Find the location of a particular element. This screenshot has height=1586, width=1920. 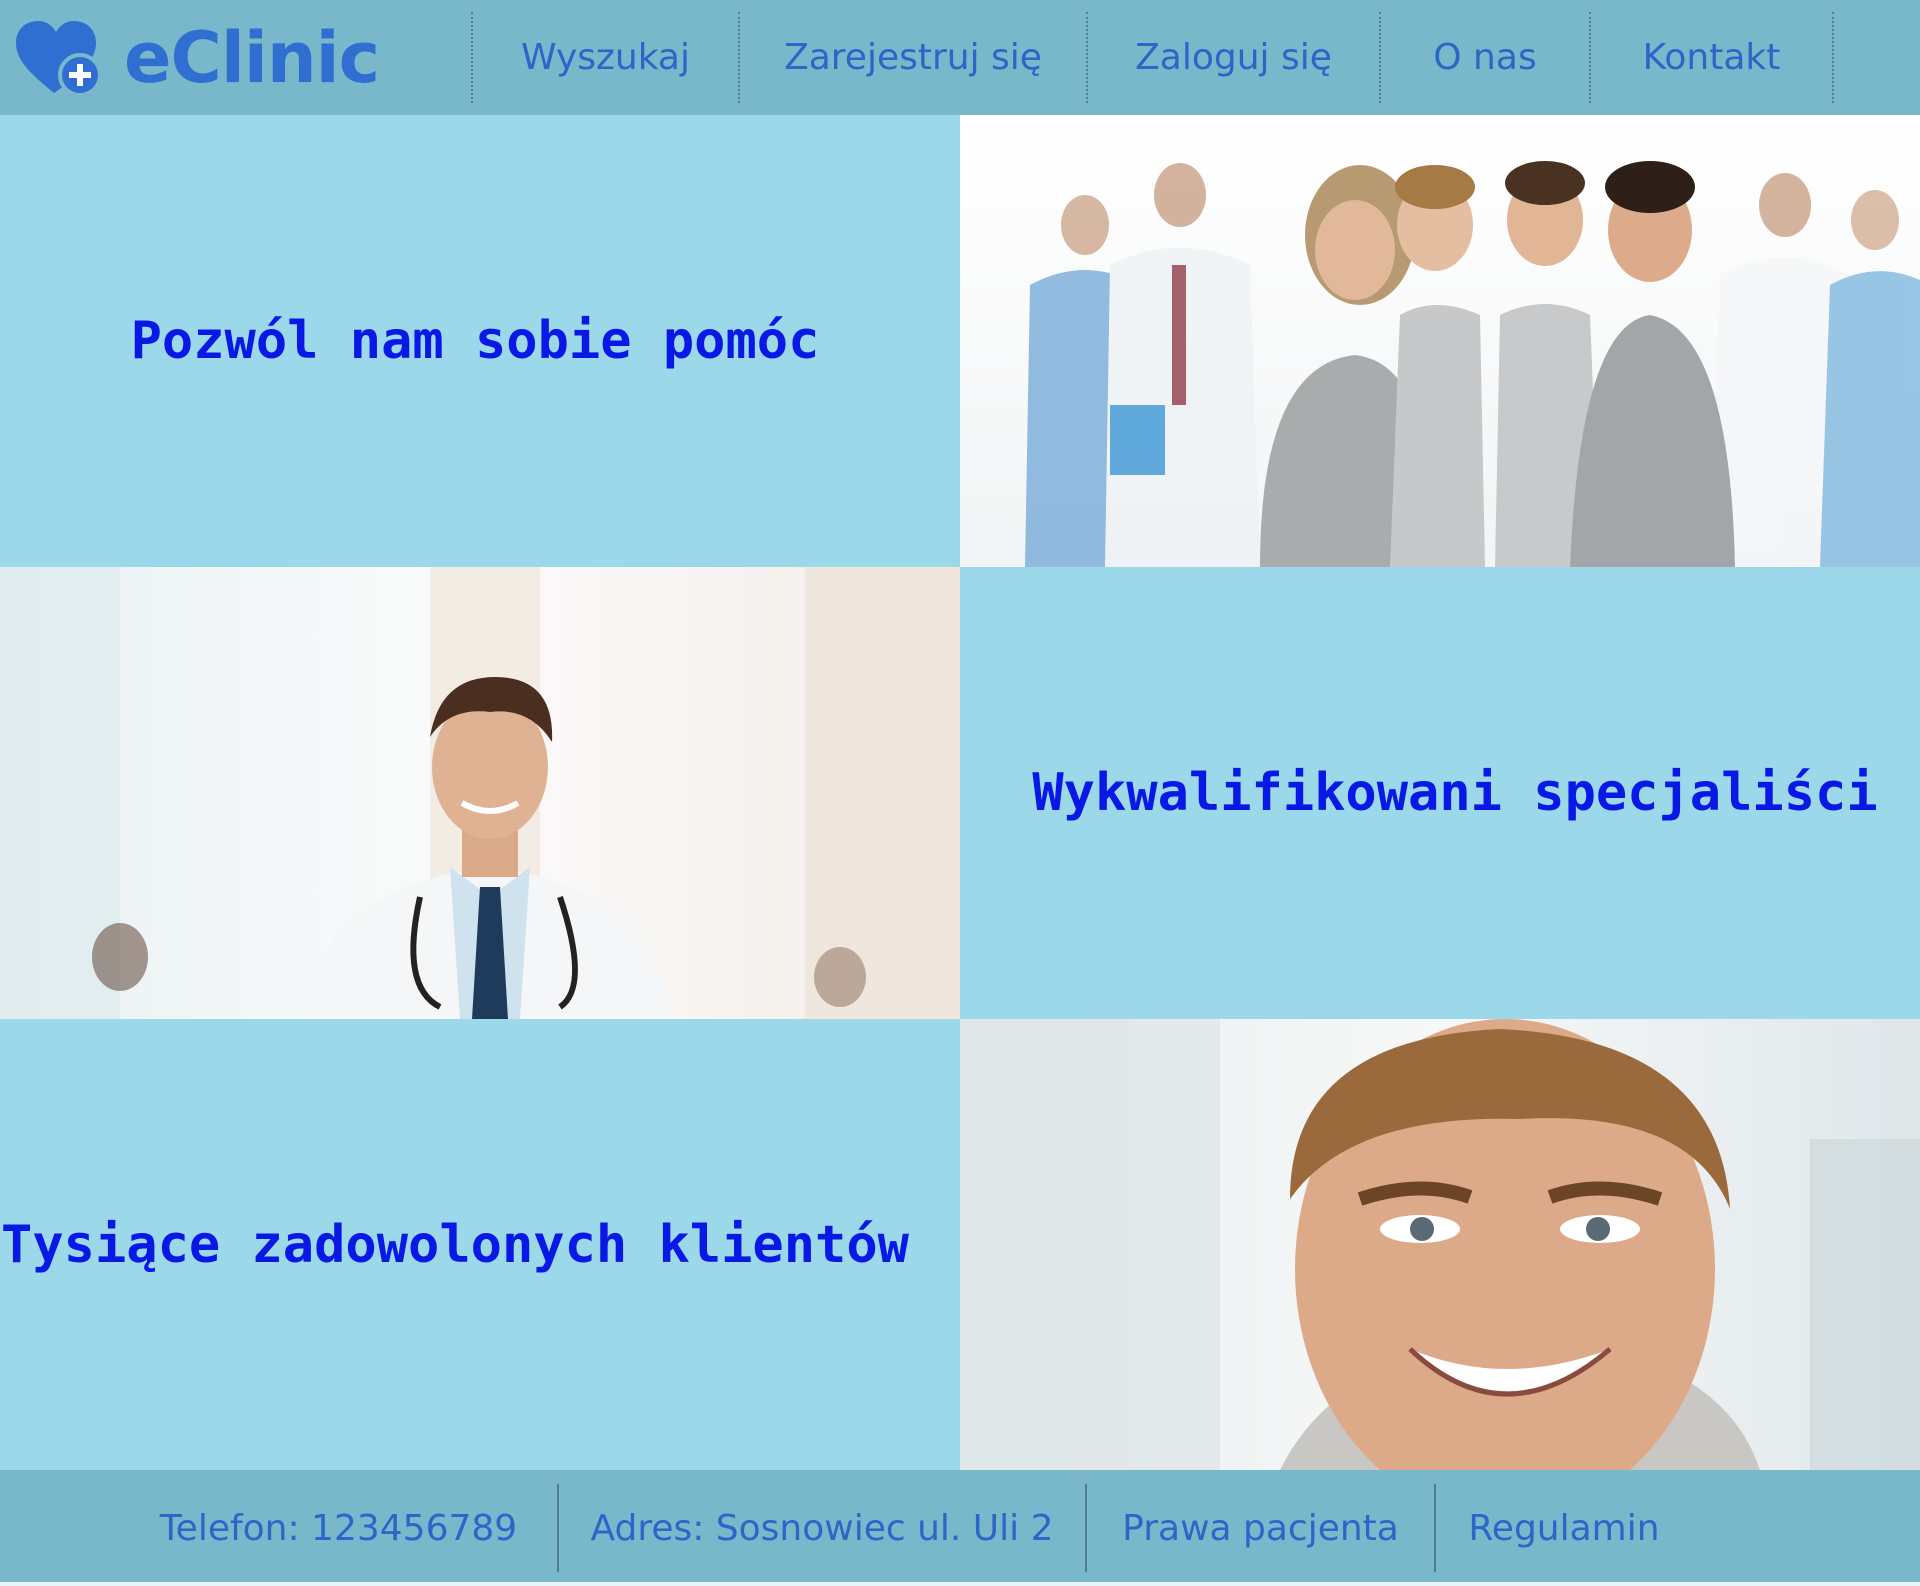

hero-panel-3: Tysiące zadowolonych klientów is located at coordinates (480, 1244).